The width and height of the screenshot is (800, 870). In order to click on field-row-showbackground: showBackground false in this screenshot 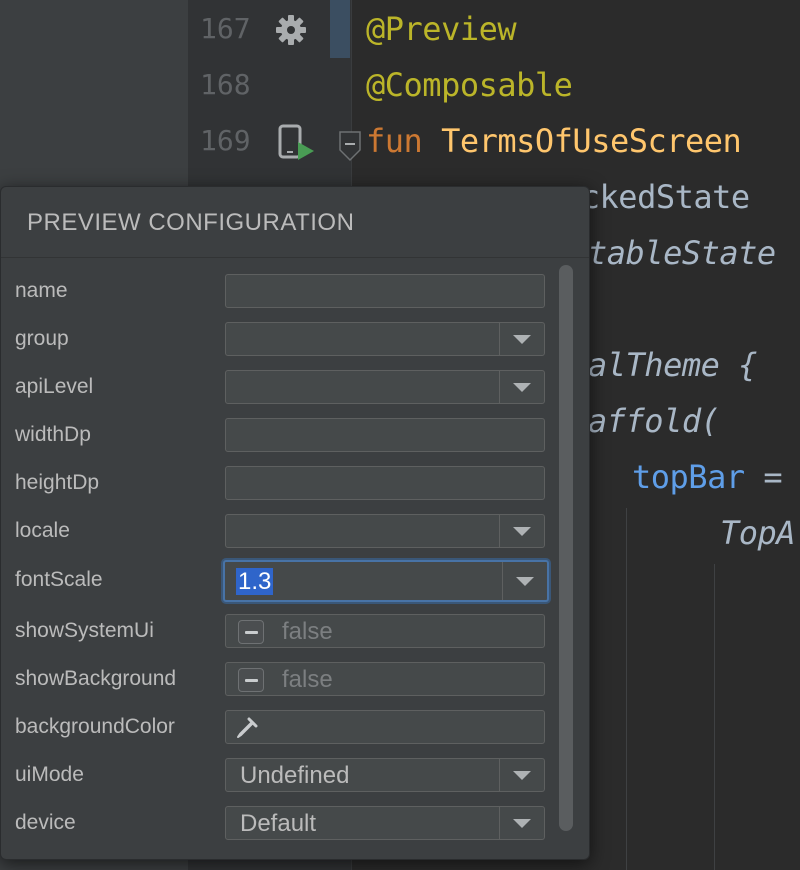, I will do `click(281, 679)`.